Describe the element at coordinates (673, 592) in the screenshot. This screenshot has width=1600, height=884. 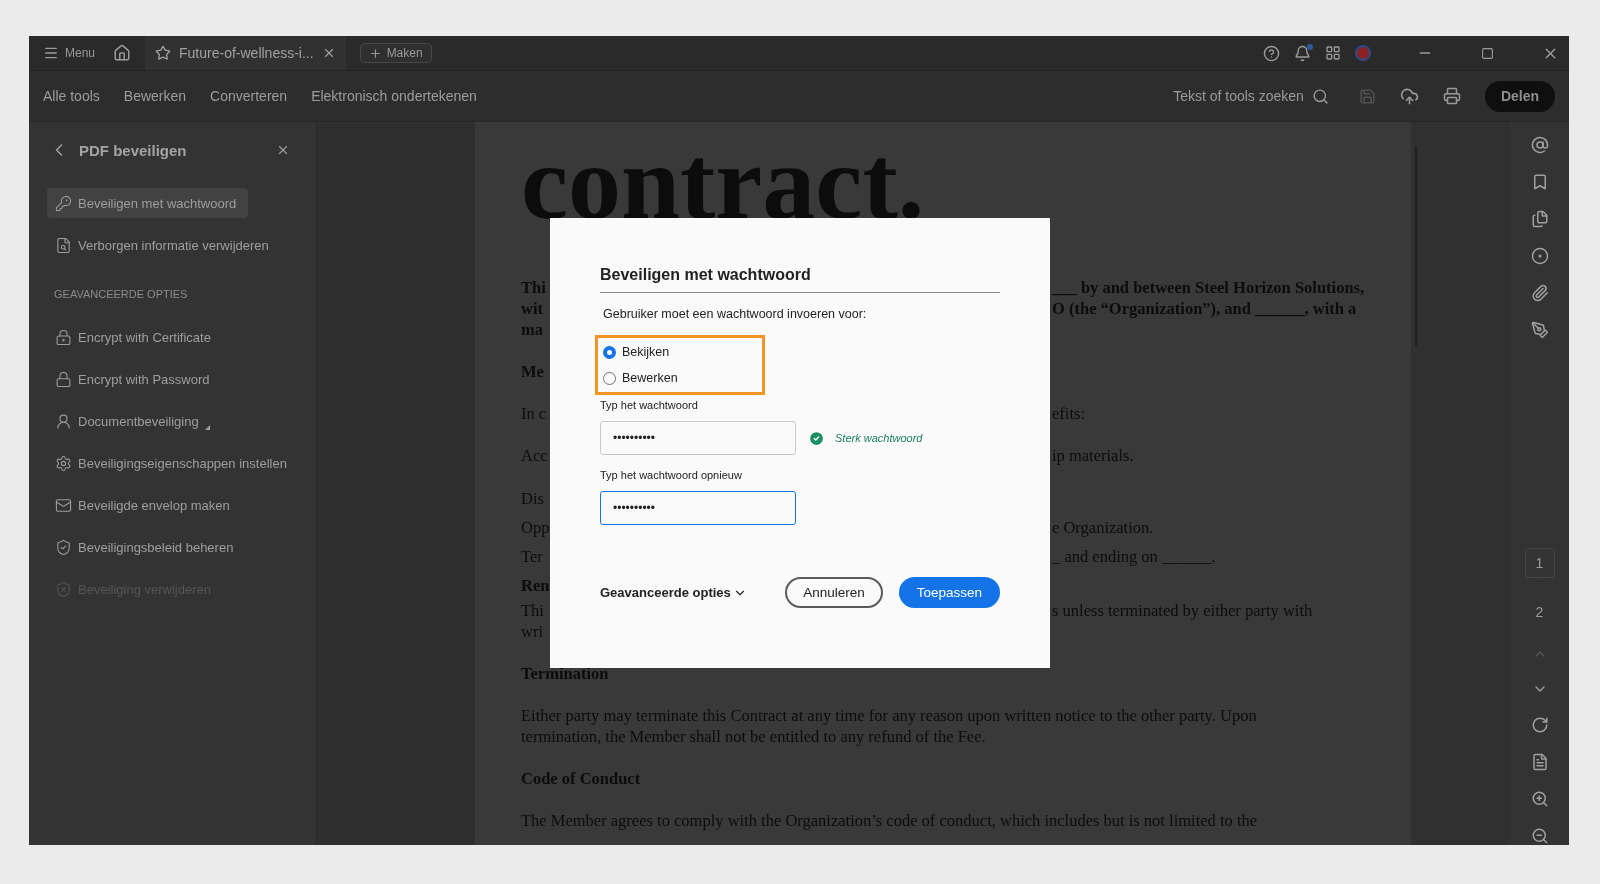
I see `advanced-options-toggle: Geavanceerde opties` at that location.